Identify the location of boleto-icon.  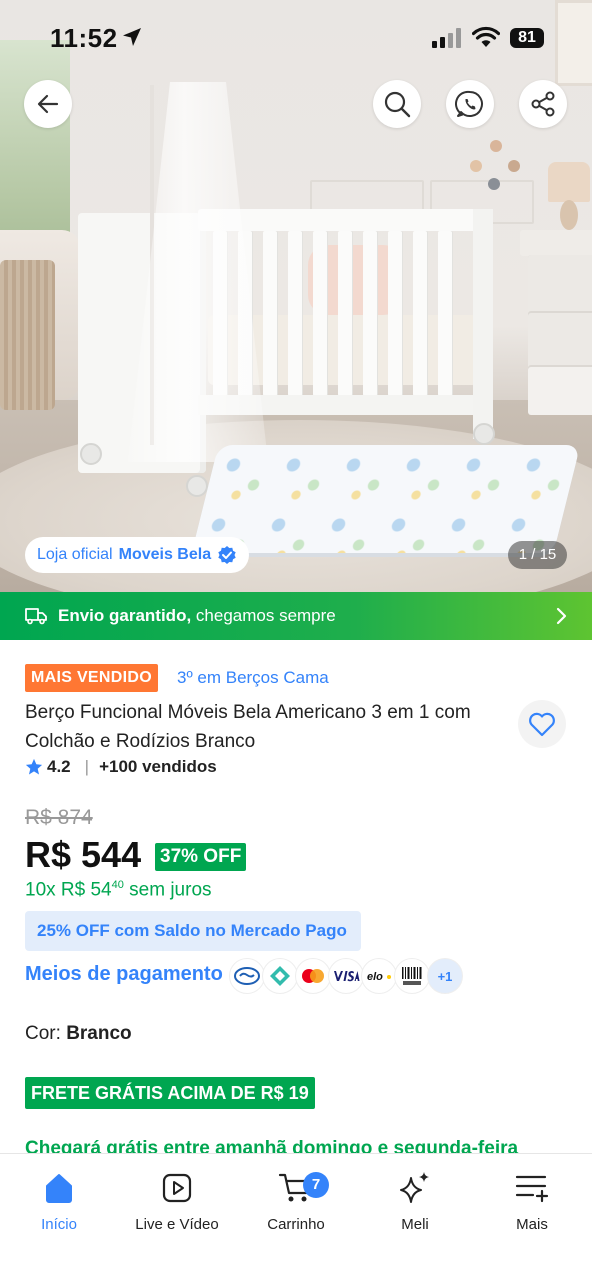
(412, 976).